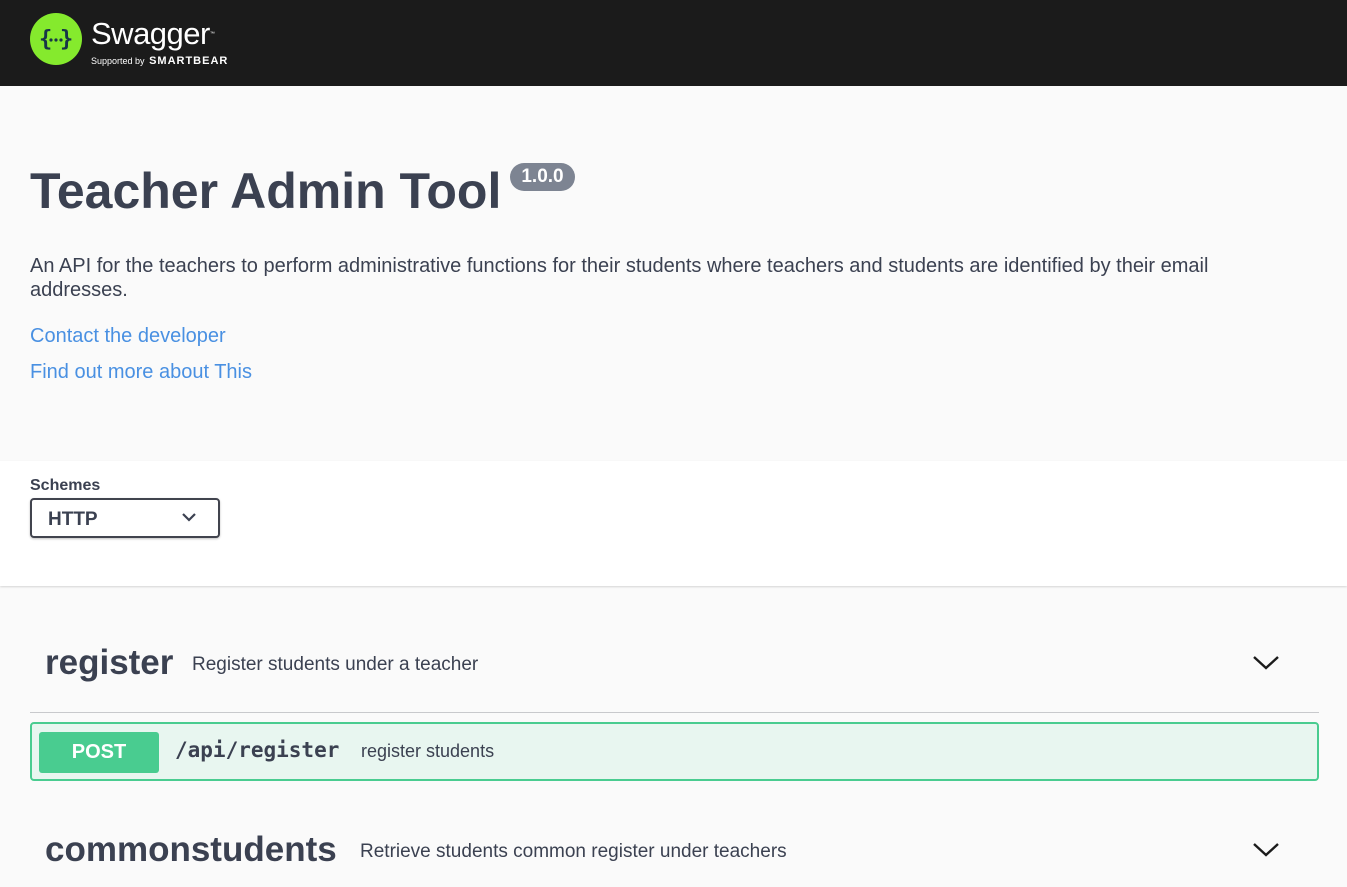 Image resolution: width=1347 pixels, height=887 pixels. Describe the element at coordinates (125, 518) in the screenshot. I see `schemes-select: HTTP` at that location.